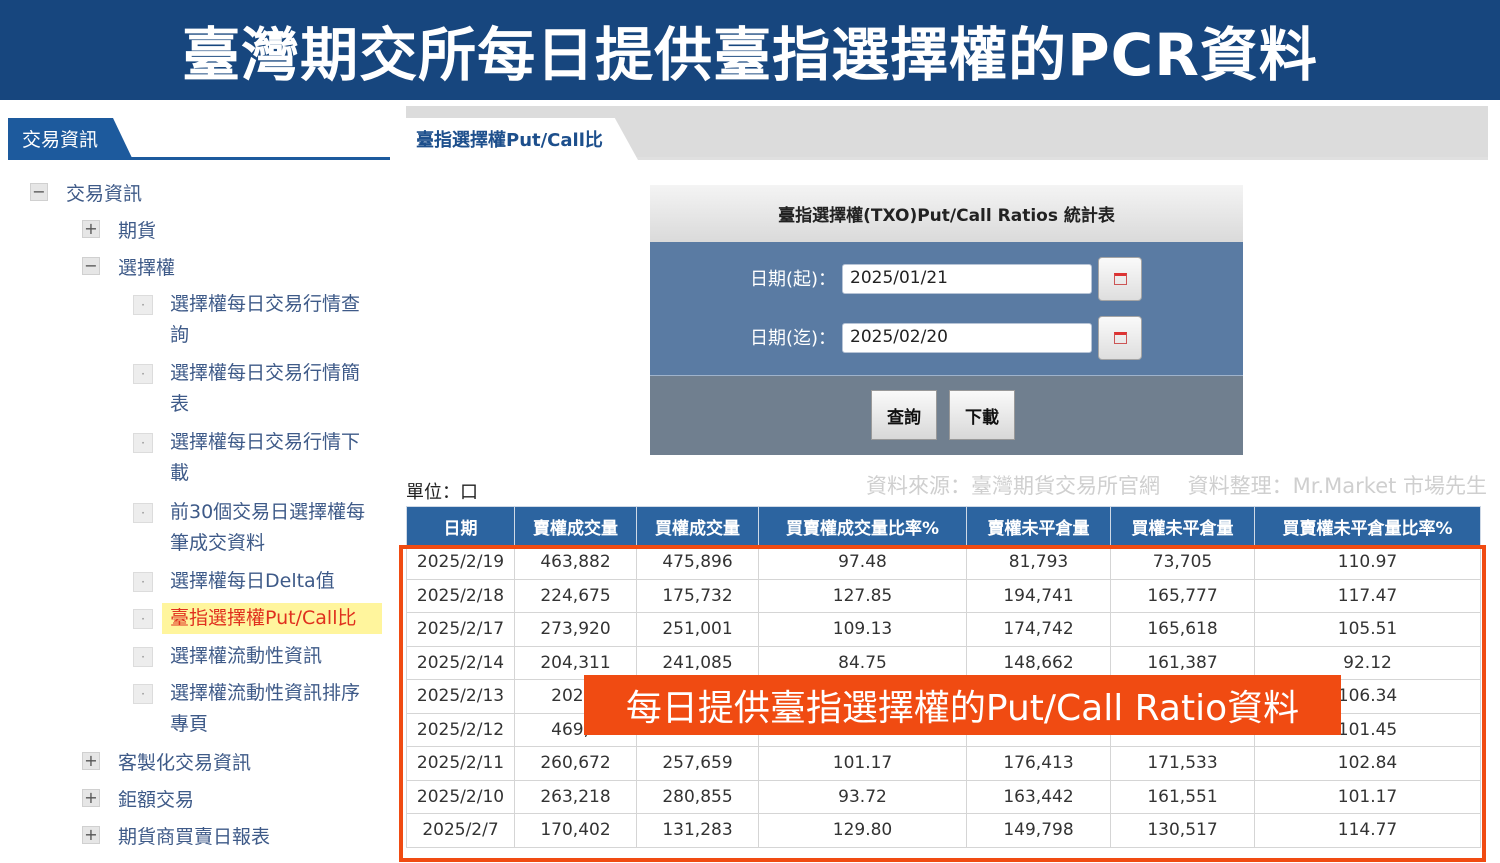 This screenshot has height=863, width=1500. What do you see at coordinates (1367, 763) in the screenshot?
I see `table-cell: 102.84` at bounding box center [1367, 763].